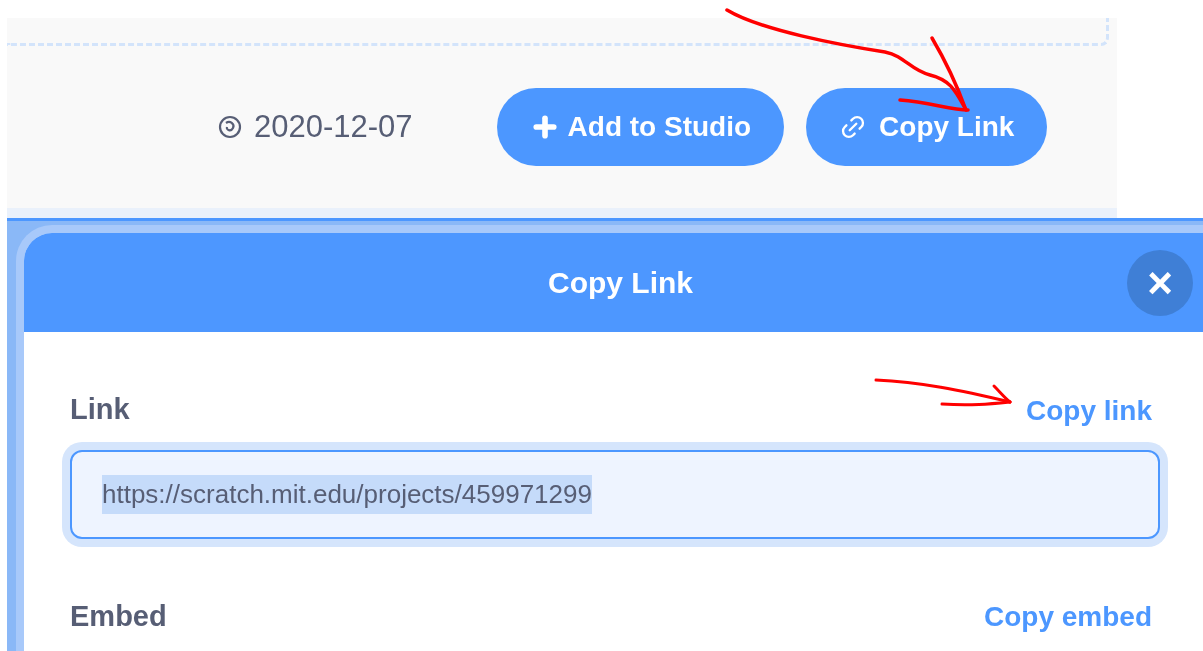 The height and width of the screenshot is (651, 1203). What do you see at coordinates (315, 127) in the screenshot?
I see `date-text: 2020-12-07` at bounding box center [315, 127].